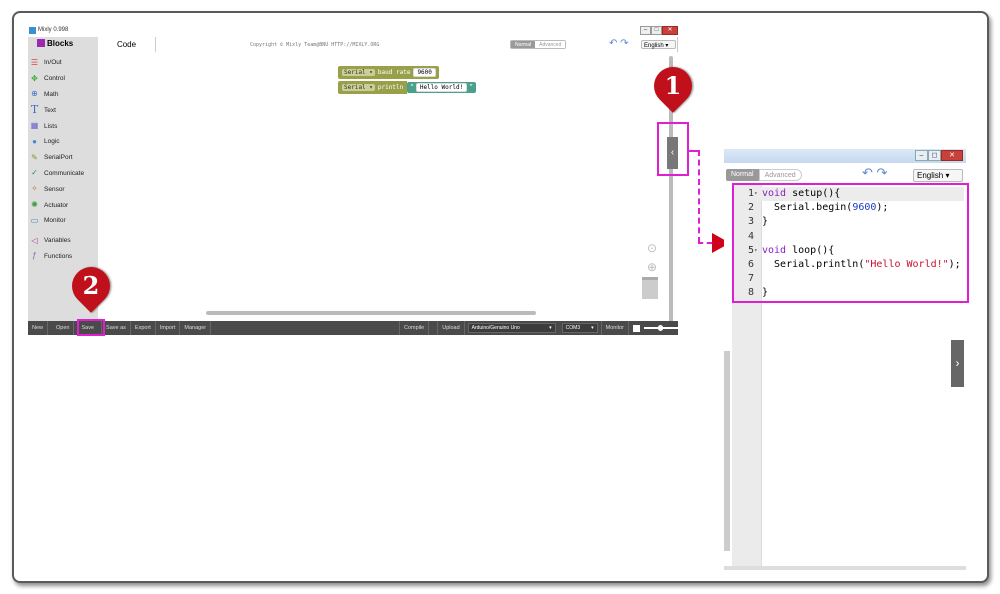 This screenshot has width=1000, height=594. I want to click on category-text: T Text, so click(63, 110).